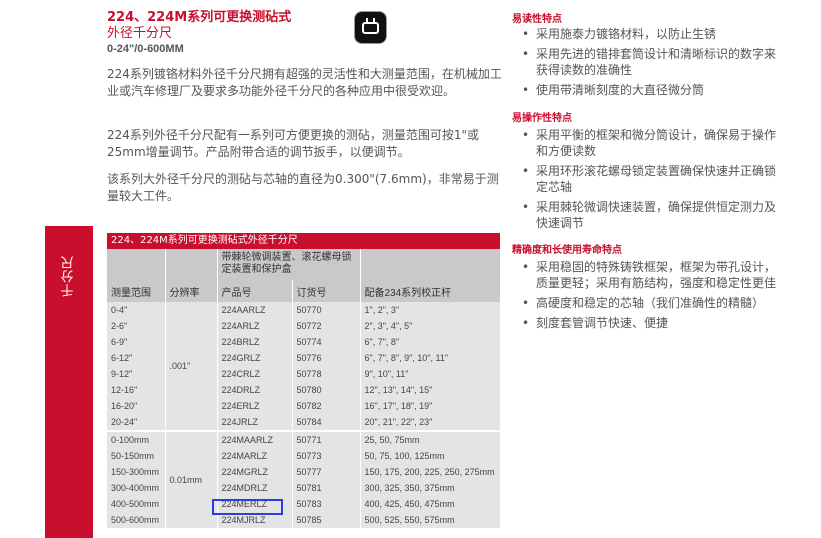  What do you see at coordinates (190, 479) in the screenshot?
I see `cell-resolution: 0.01mm` at bounding box center [190, 479].